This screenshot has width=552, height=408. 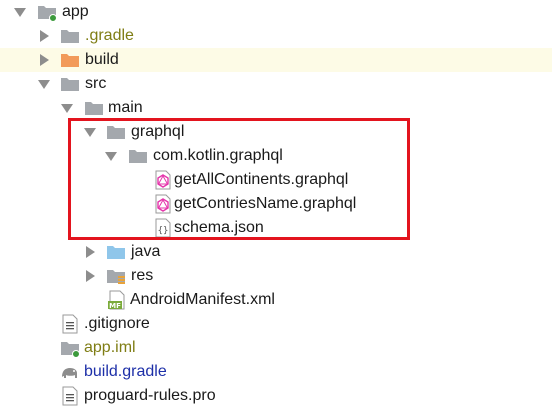 What do you see at coordinates (276, 12) in the screenshot?
I see `tree-node-app: app` at bounding box center [276, 12].